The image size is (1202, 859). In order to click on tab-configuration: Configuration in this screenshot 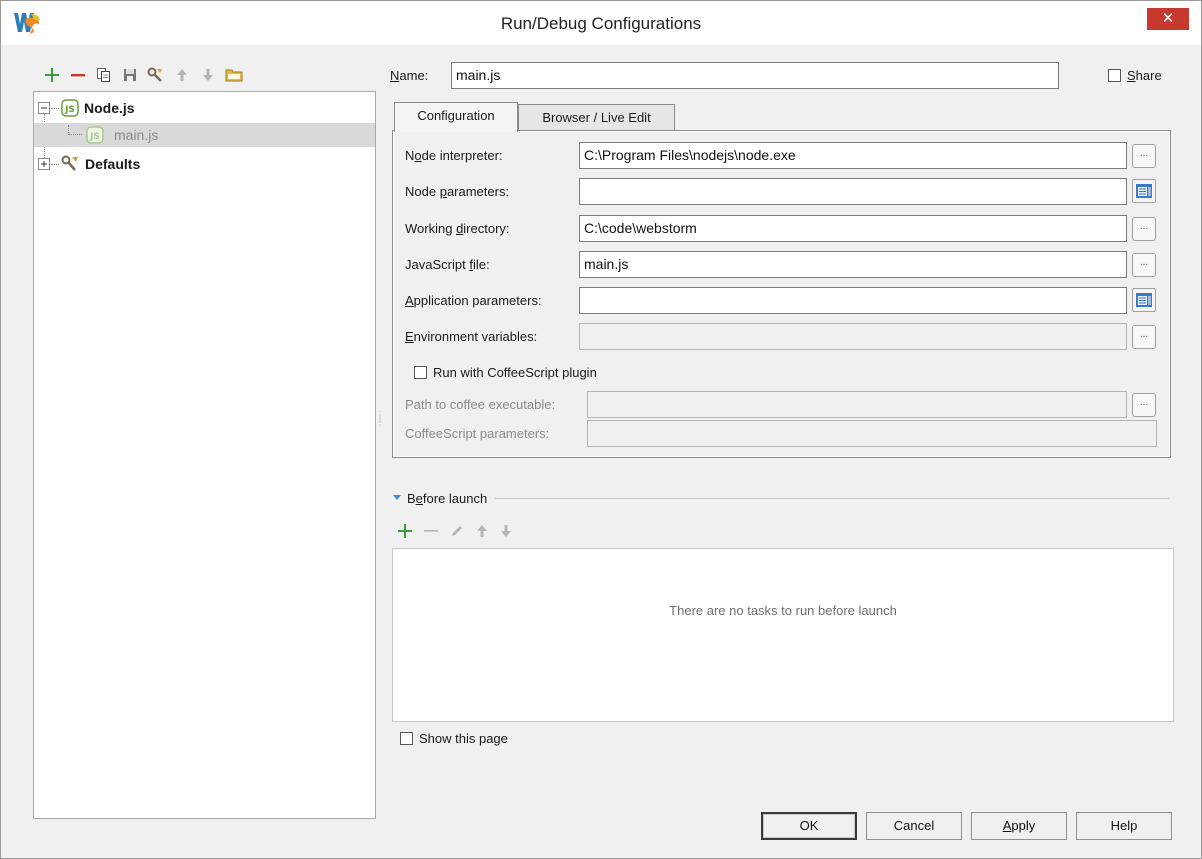, I will do `click(456, 117)`.